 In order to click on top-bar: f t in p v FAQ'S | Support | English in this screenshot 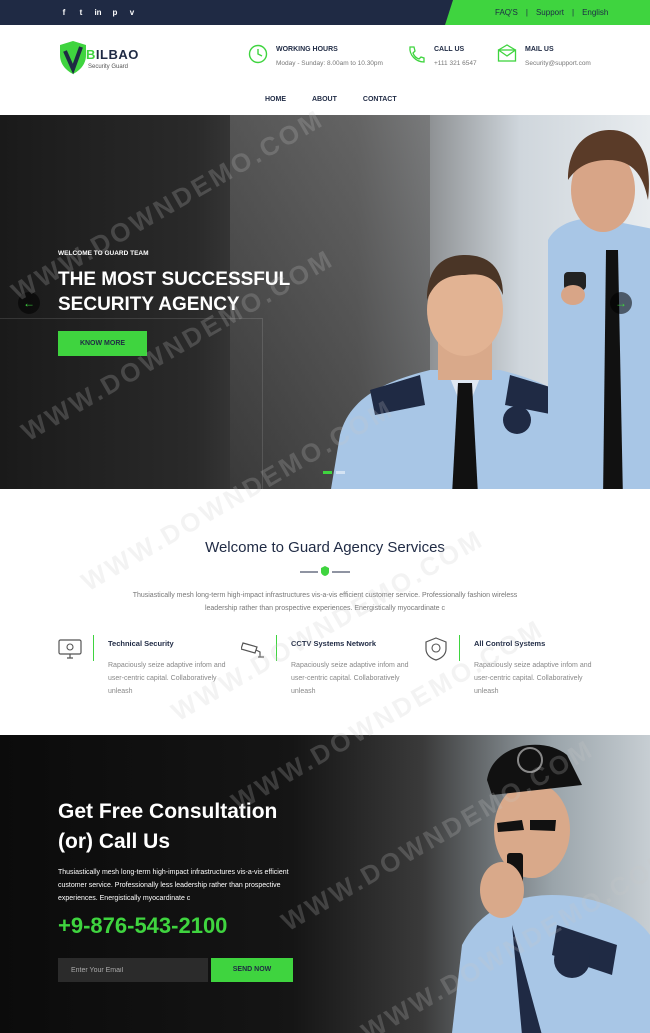, I will do `click(325, 12)`.